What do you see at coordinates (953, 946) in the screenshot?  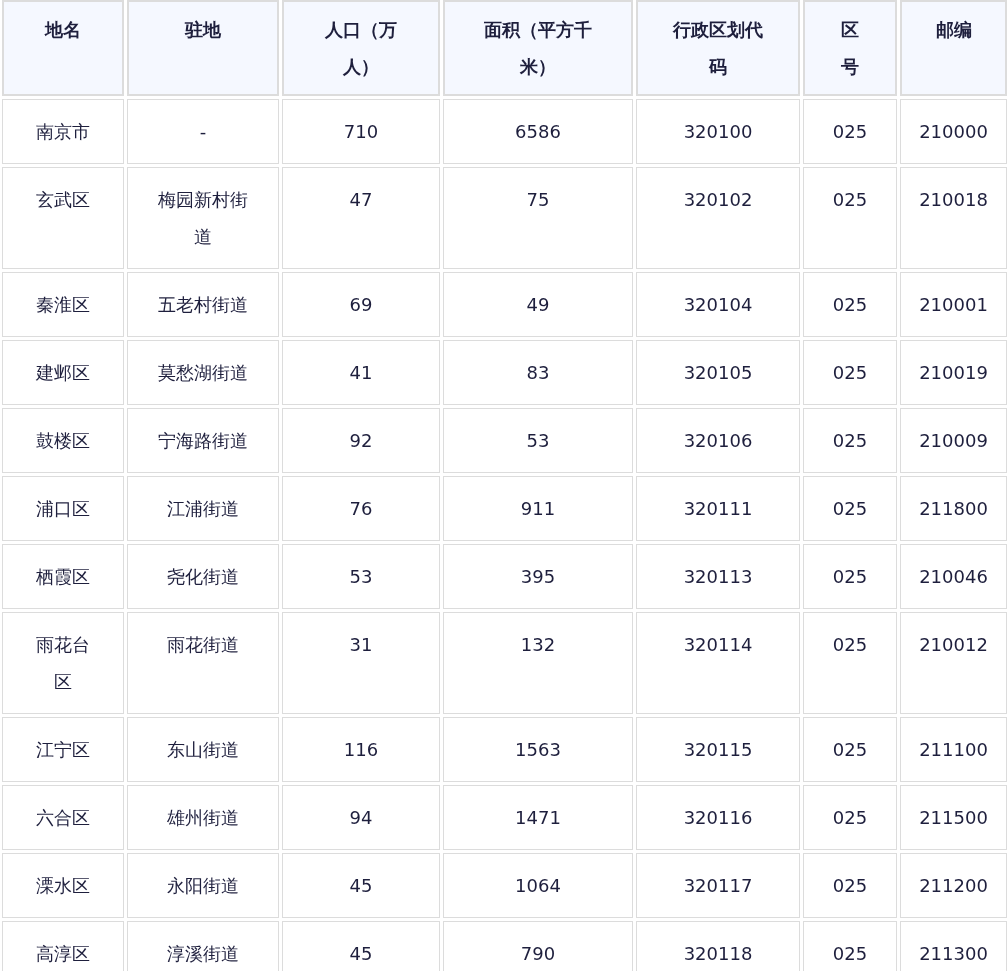 I see `table-cell: 211300` at bounding box center [953, 946].